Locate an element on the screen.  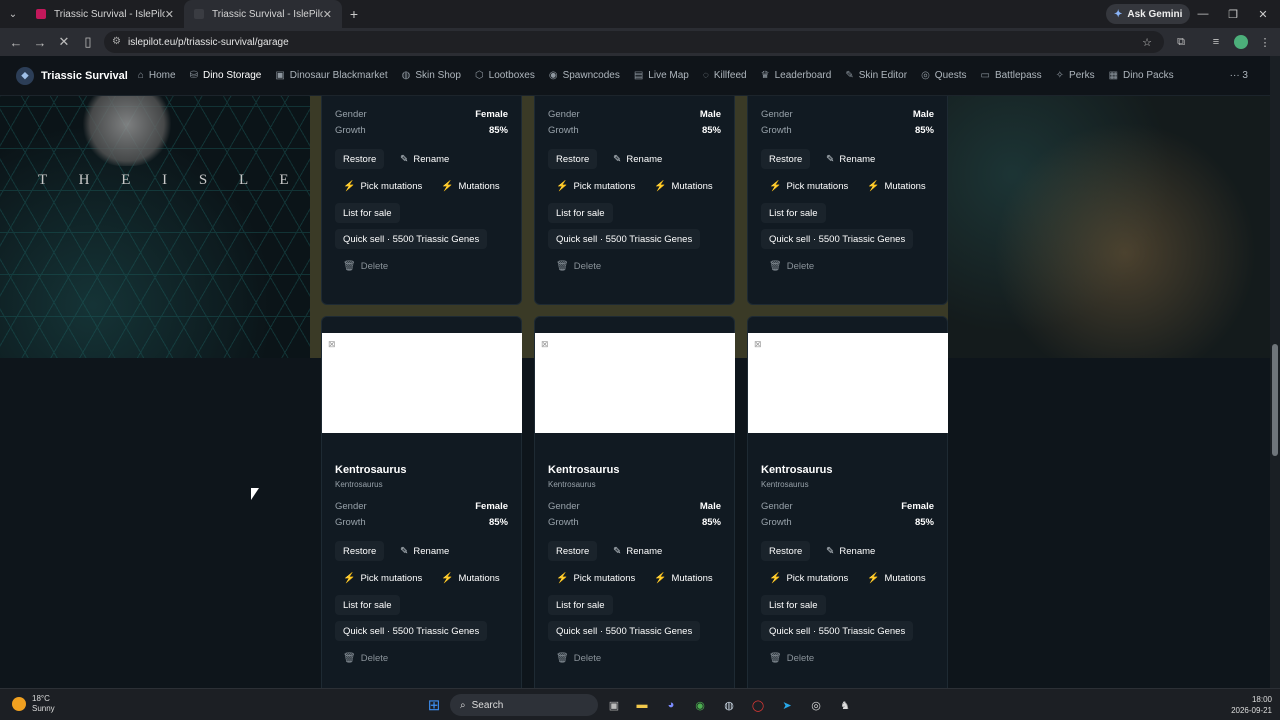
taskbar-search: ⌕ Search is located at coordinates (524, 705).